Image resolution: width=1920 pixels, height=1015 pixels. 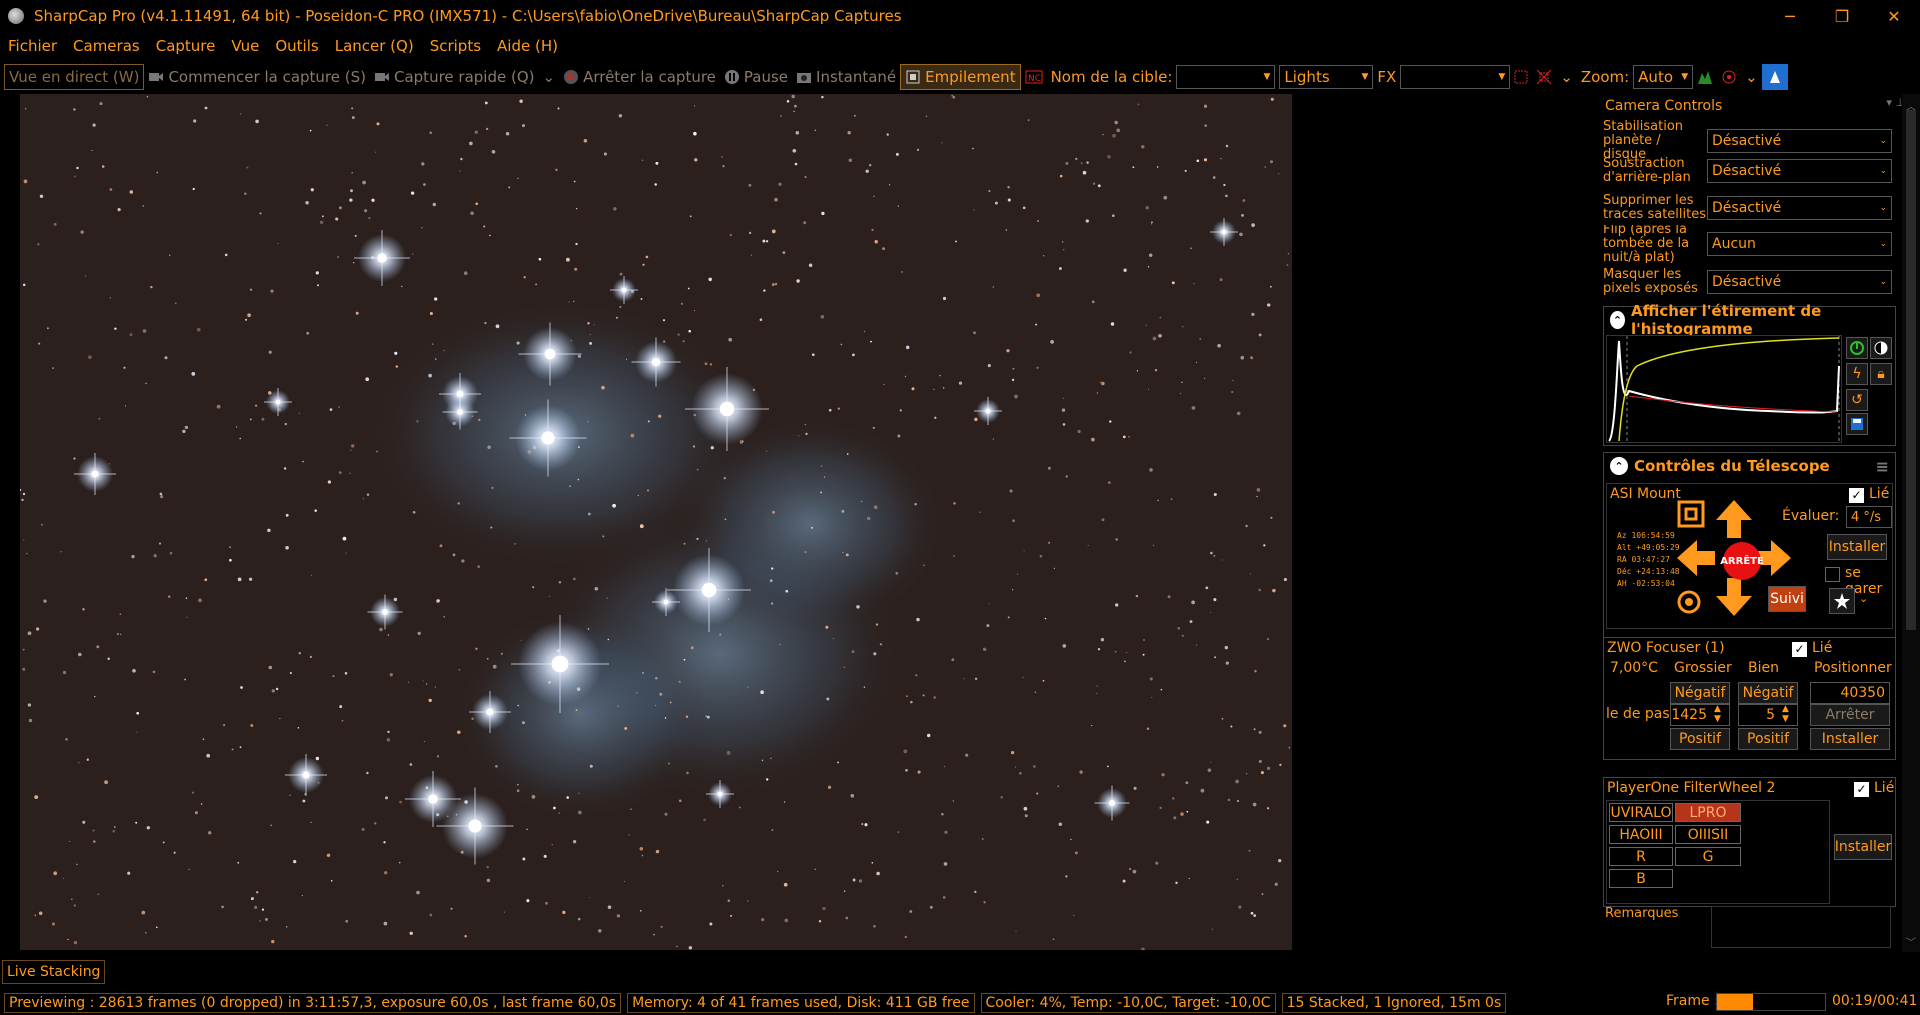 What do you see at coordinates (1700, 739) in the screenshot?
I see `coarse-positive-button: Positif` at bounding box center [1700, 739].